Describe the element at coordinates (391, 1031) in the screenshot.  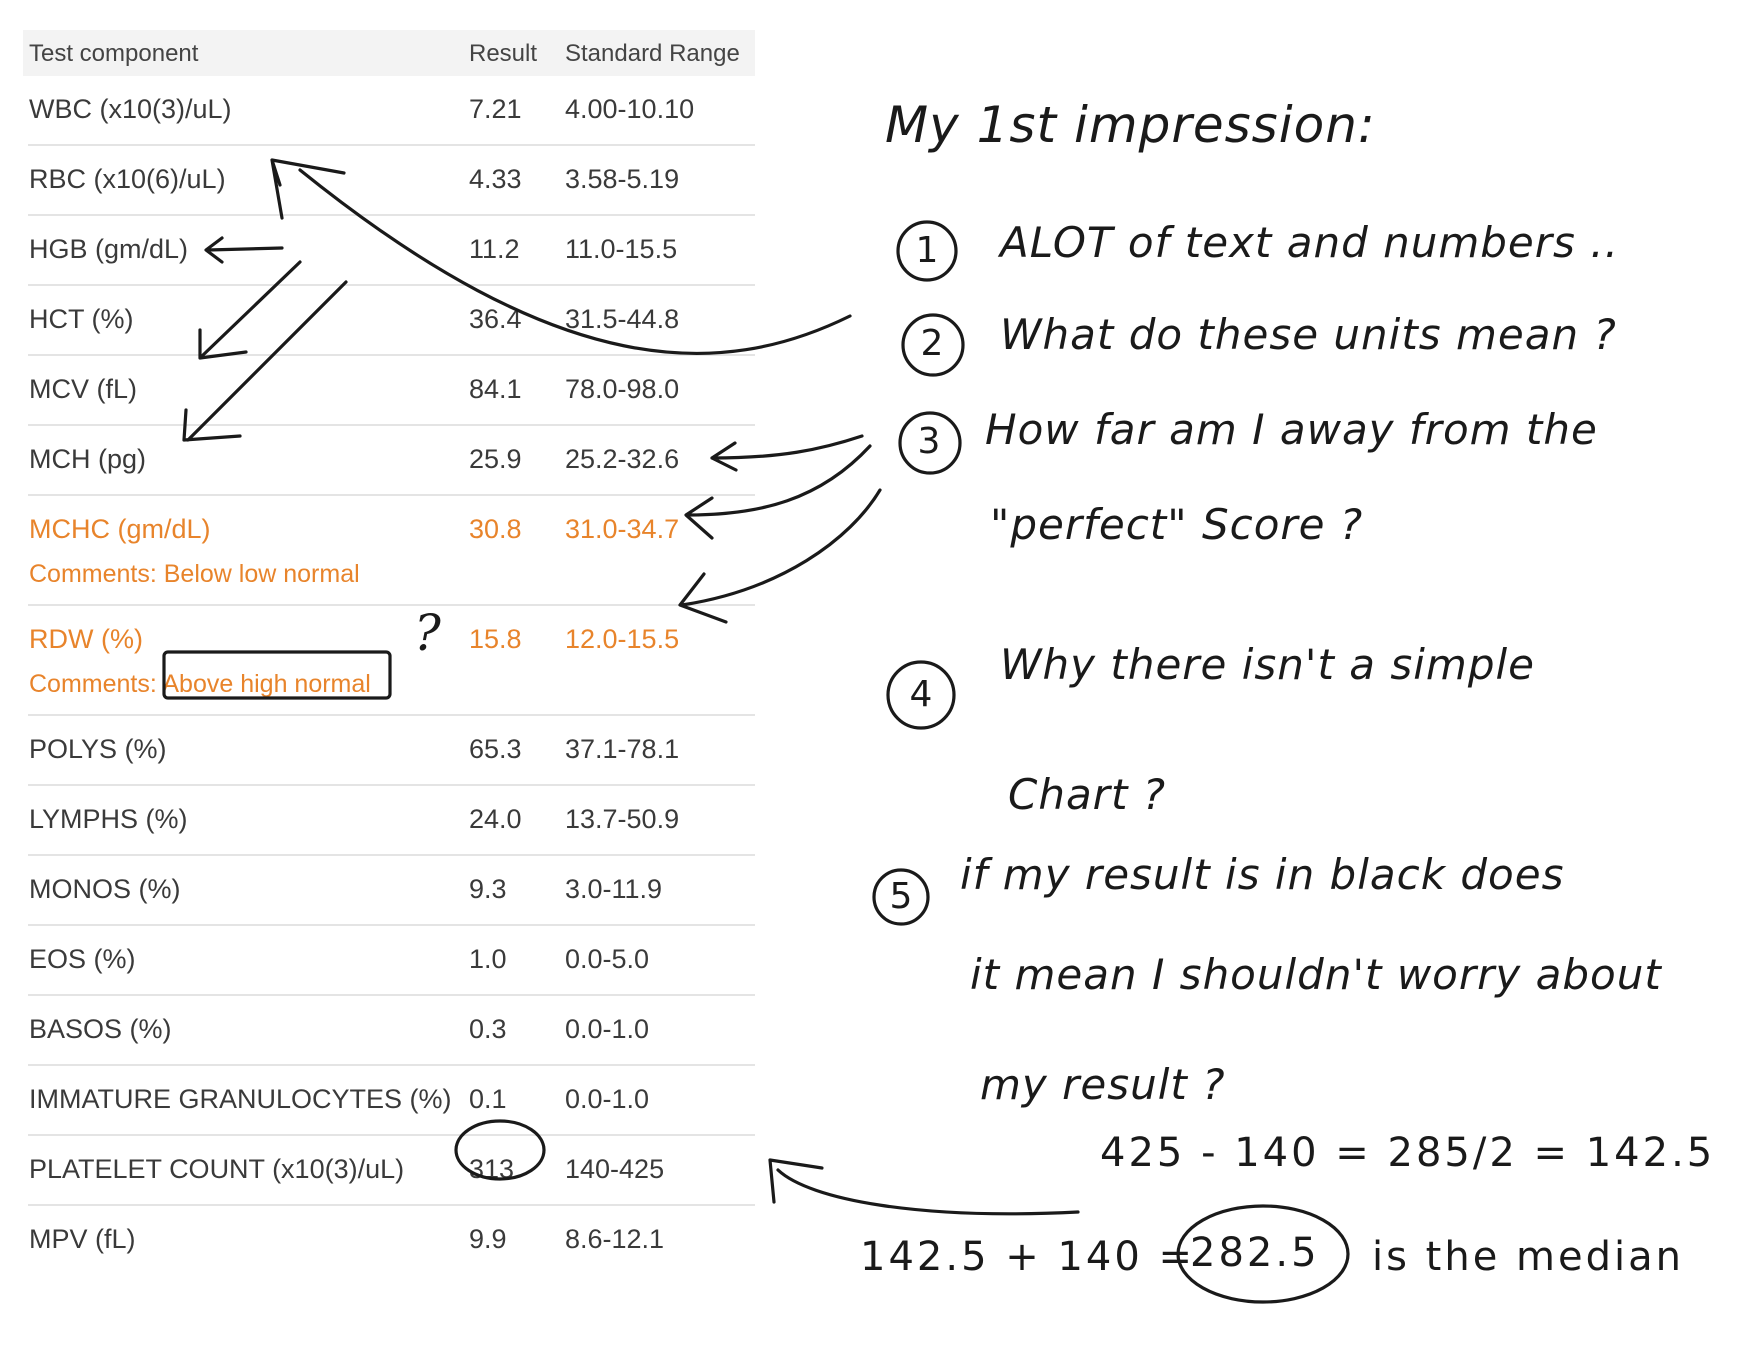
I see `table-row: BASOS (%) 0.3 0.0-1.0` at that location.